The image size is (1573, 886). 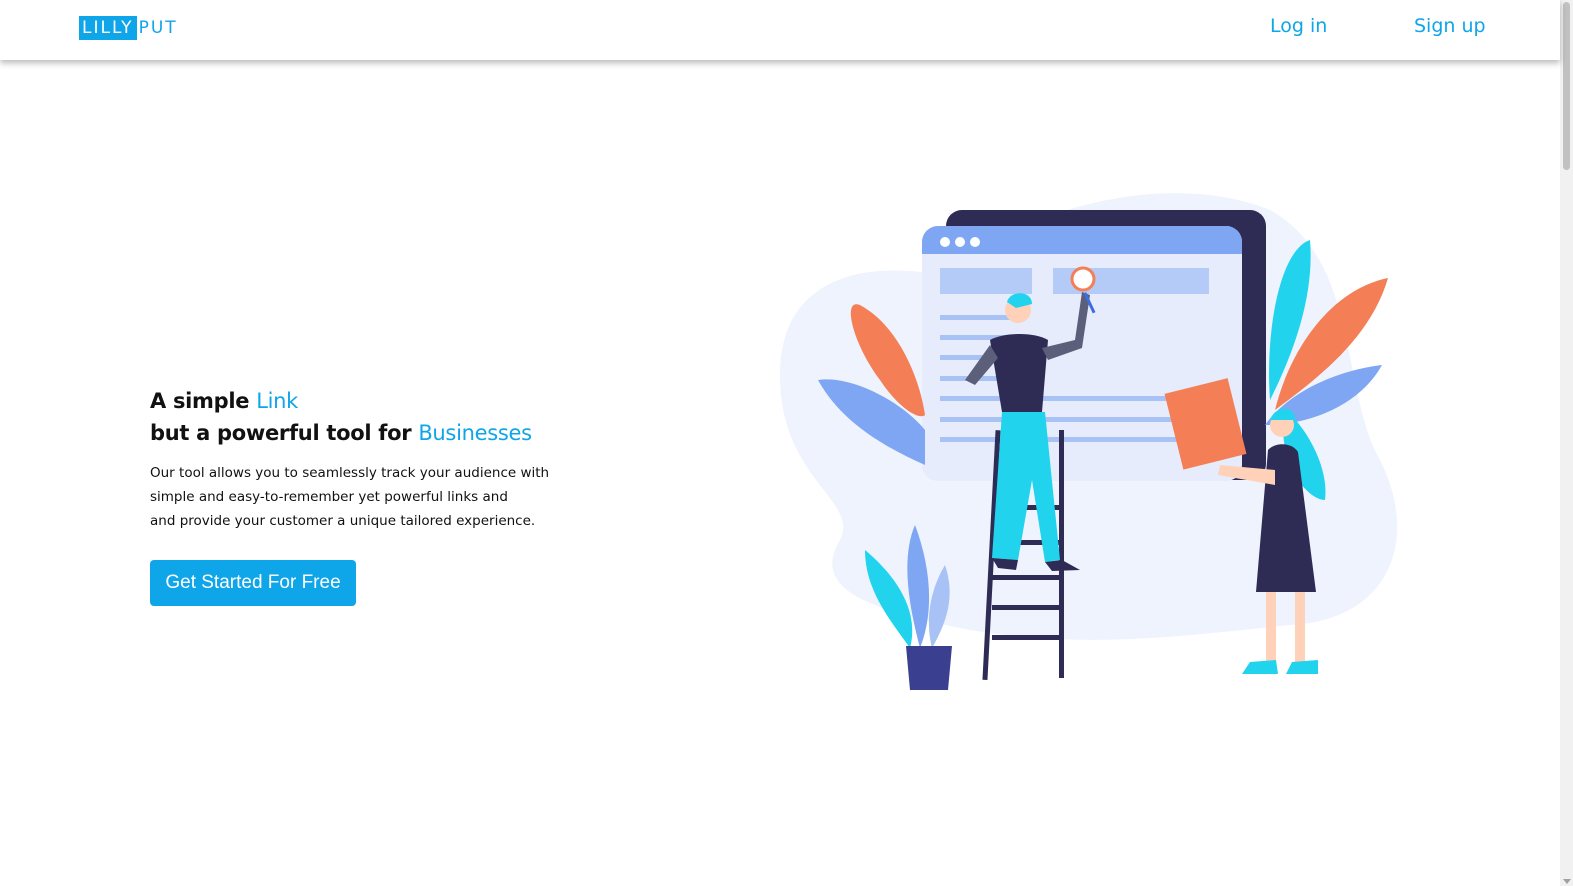 I want to click on brand-logo: LILLY PUT, so click(x=128, y=28).